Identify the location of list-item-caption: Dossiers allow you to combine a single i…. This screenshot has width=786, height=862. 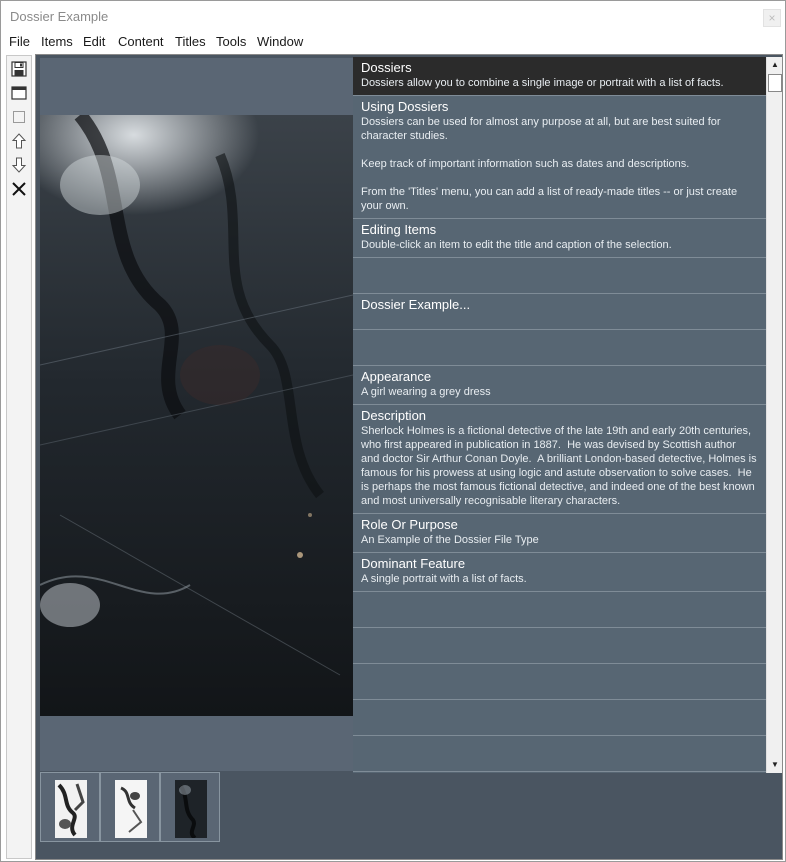
(542, 83).